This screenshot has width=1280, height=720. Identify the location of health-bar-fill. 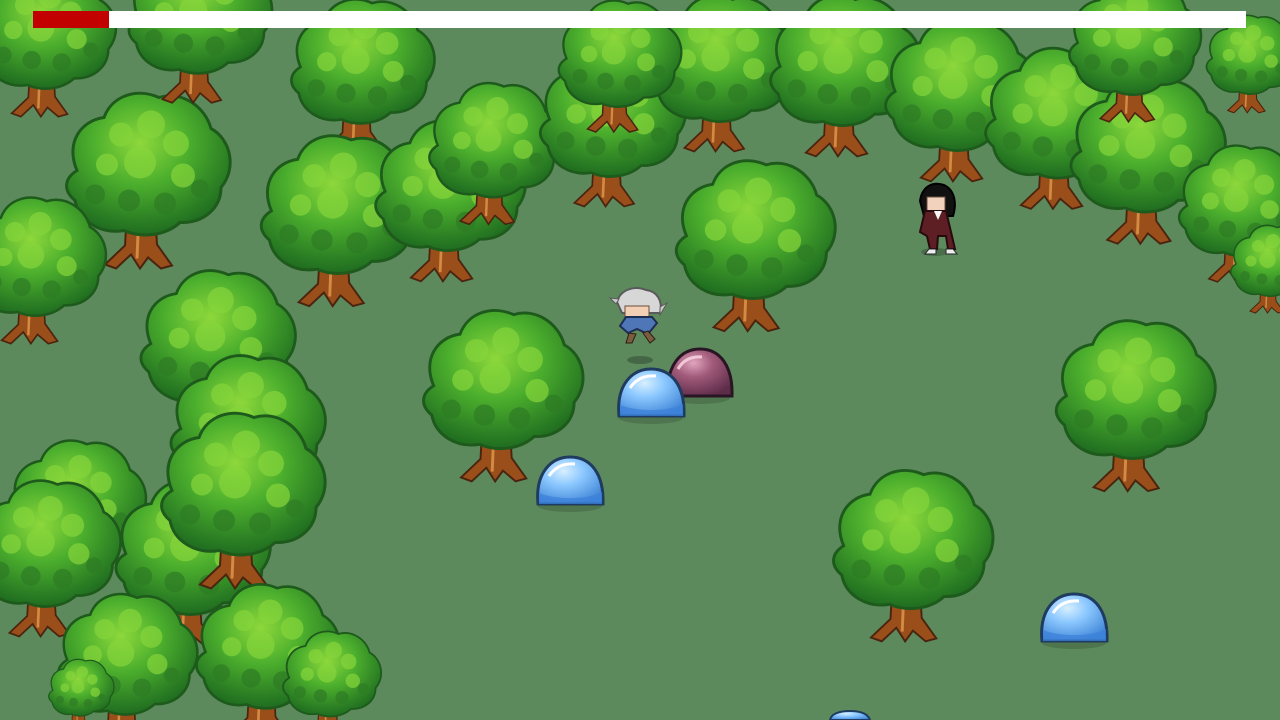
(71, 19).